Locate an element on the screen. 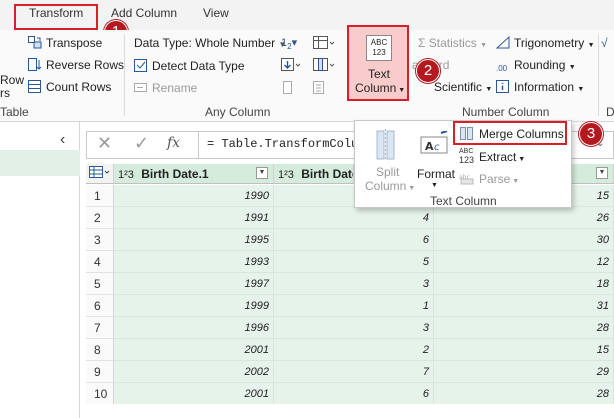  row-number: 5 is located at coordinates (100, 284).